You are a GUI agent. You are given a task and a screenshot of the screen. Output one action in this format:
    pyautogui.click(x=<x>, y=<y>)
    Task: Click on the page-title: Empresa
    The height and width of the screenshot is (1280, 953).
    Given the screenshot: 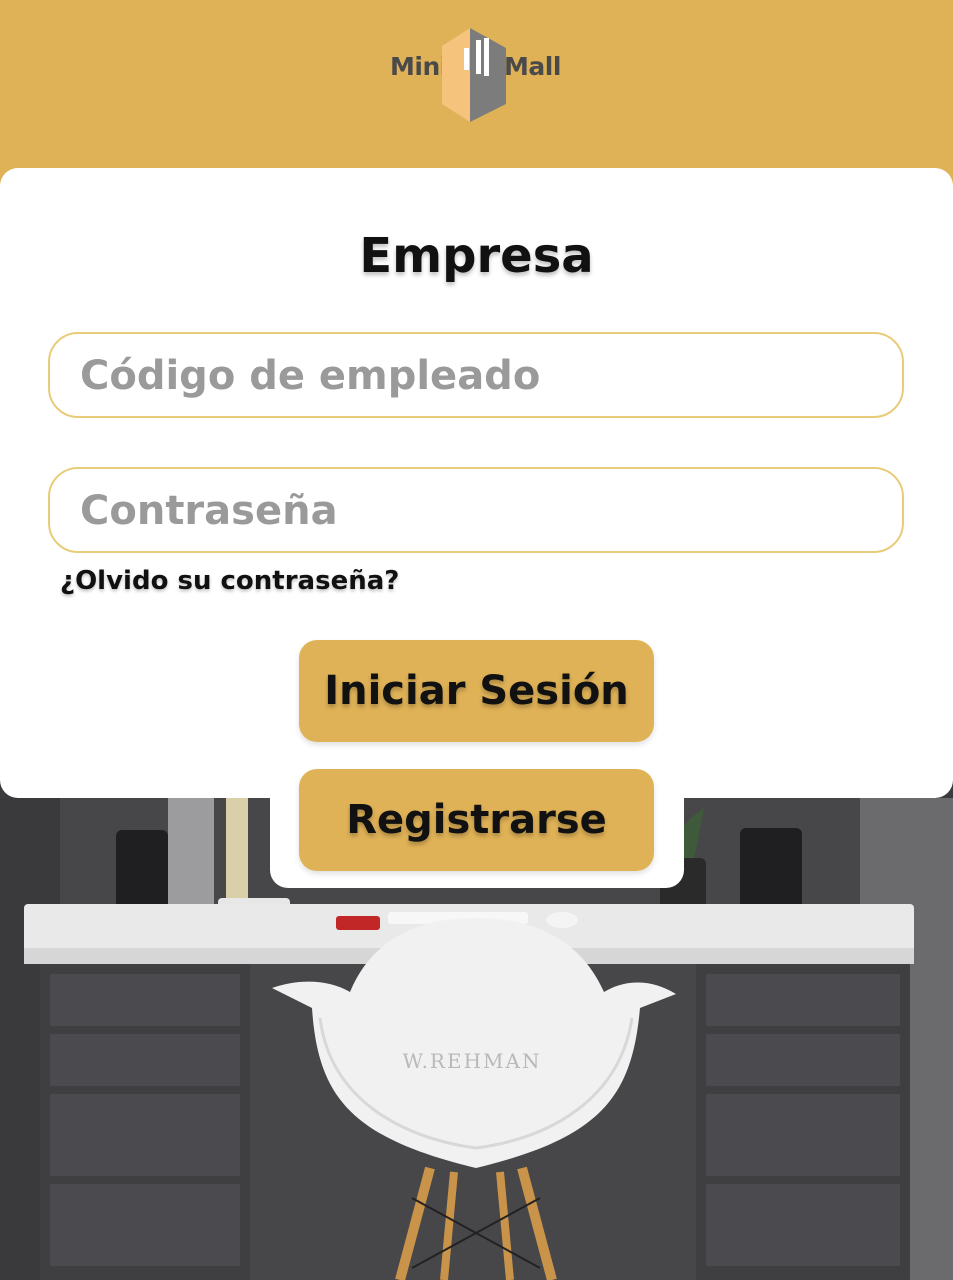 What is the action you would take?
    pyautogui.click(x=476, y=256)
    